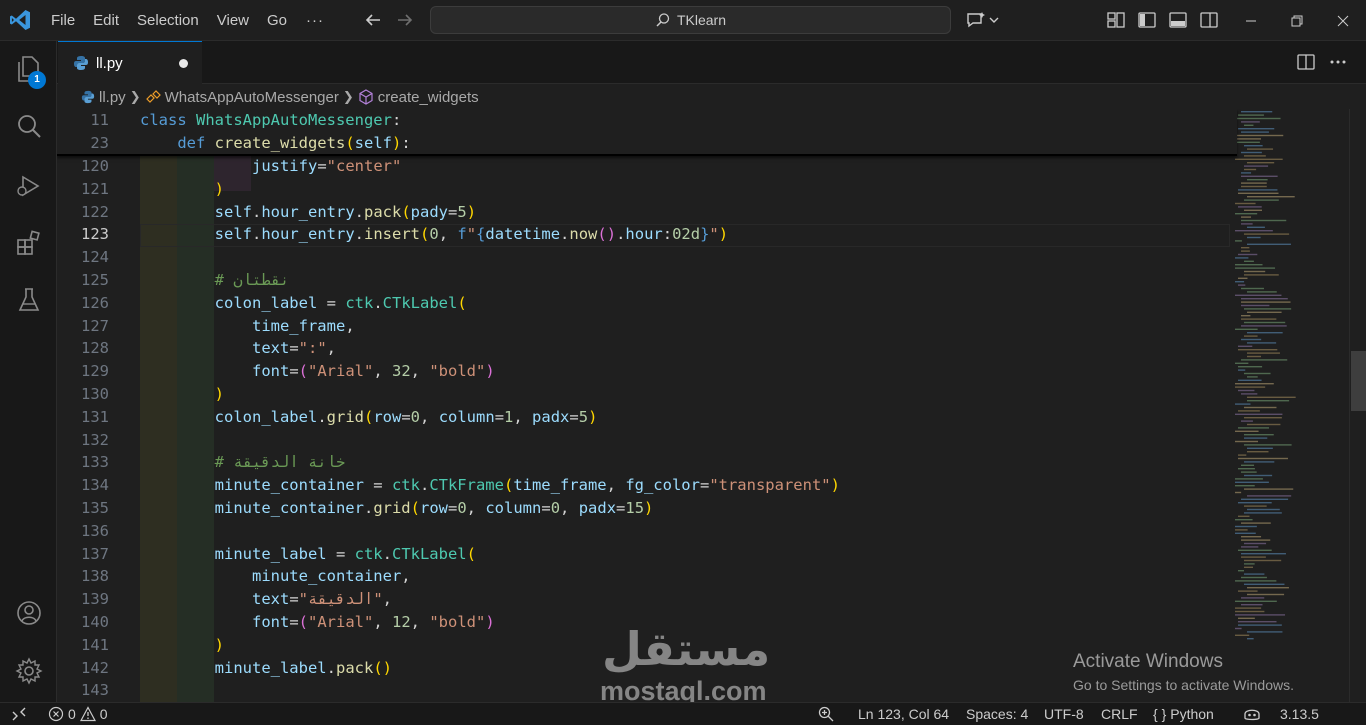  I want to click on code-token: pady, so click(429, 211).